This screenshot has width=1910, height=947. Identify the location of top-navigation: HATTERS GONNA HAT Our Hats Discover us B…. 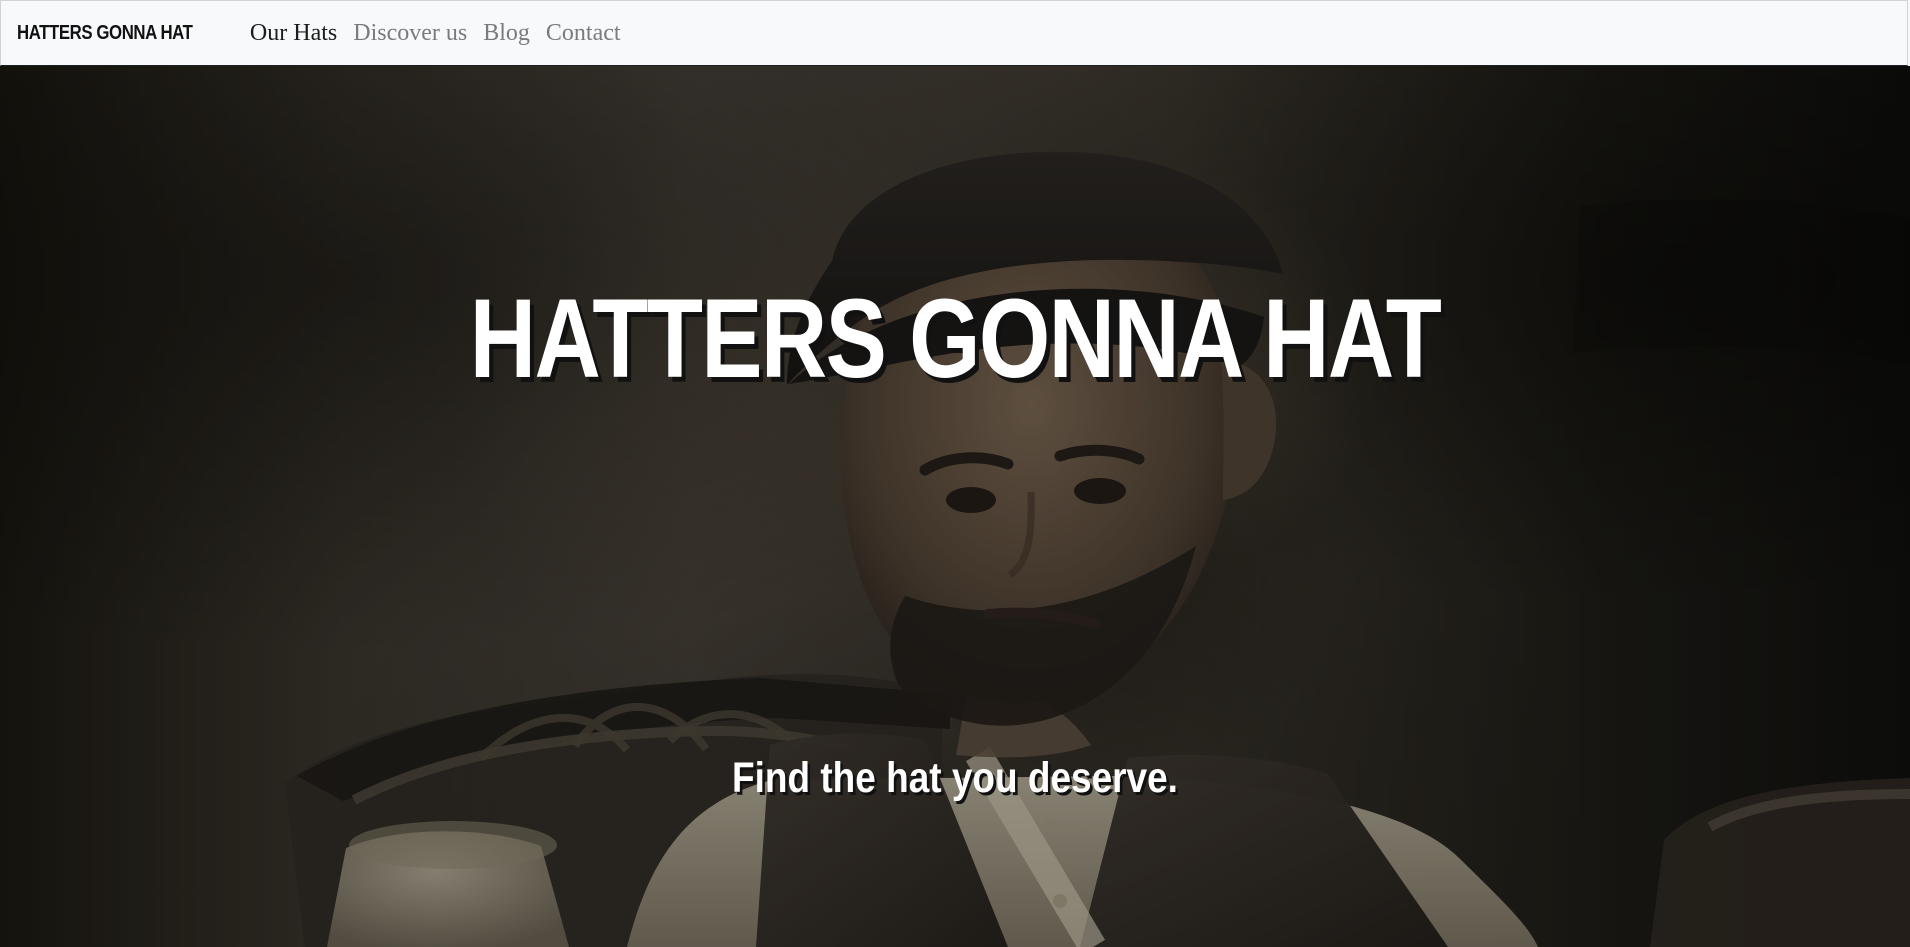
(954, 33).